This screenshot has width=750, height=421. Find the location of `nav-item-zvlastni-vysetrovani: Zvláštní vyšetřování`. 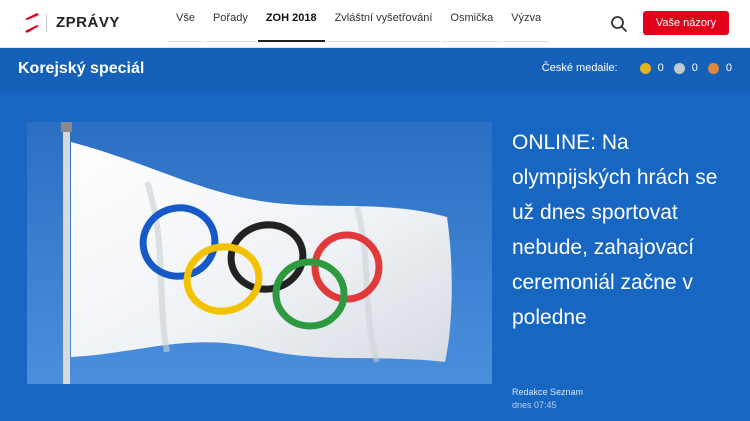

nav-item-zvlastni-vysetrovani: Zvláštní vyšetřování is located at coordinates (383, 24).